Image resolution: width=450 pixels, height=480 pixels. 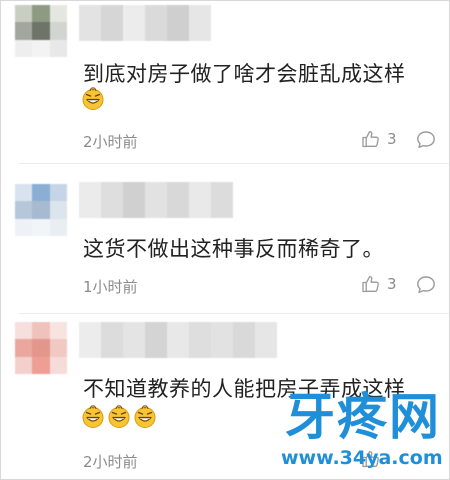 I want to click on comment-text: 这货不做出这种事反而稀奇了。, so click(x=233, y=249).